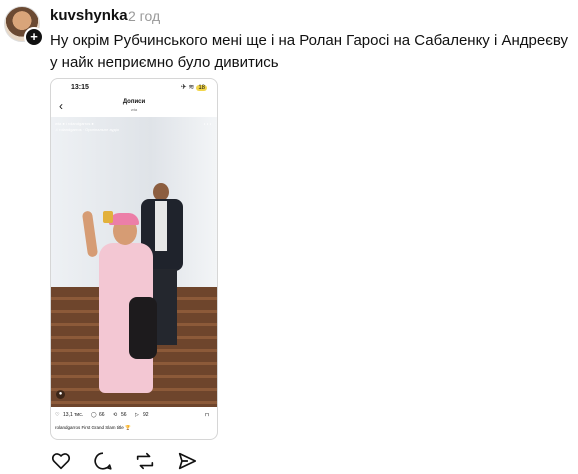 The width and height of the screenshot is (578, 474). I want to click on status-time: 13:15, so click(80, 87).